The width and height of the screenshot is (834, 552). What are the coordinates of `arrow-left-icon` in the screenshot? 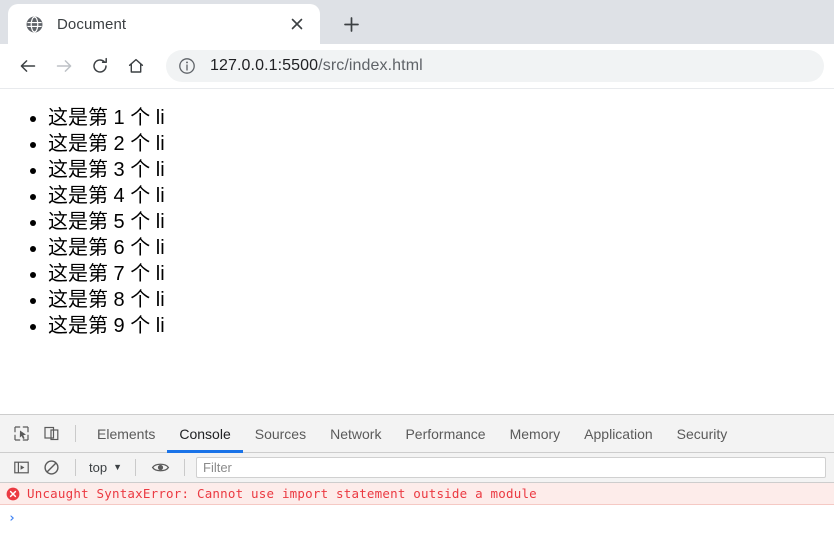 It's located at (28, 66).